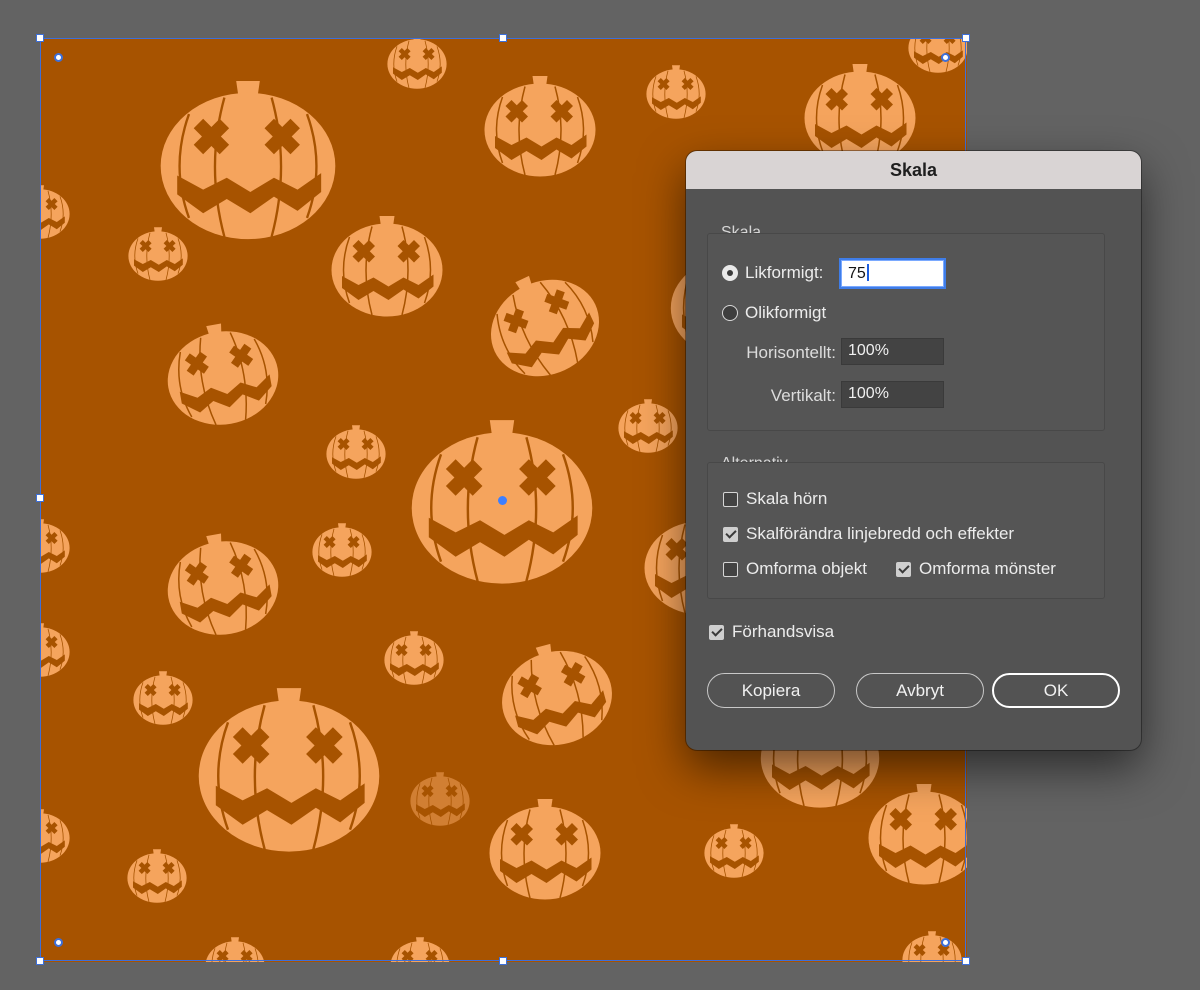 The image size is (1200, 990). What do you see at coordinates (786, 312) in the screenshot?
I see `non-uniform-label: Olikformigt` at bounding box center [786, 312].